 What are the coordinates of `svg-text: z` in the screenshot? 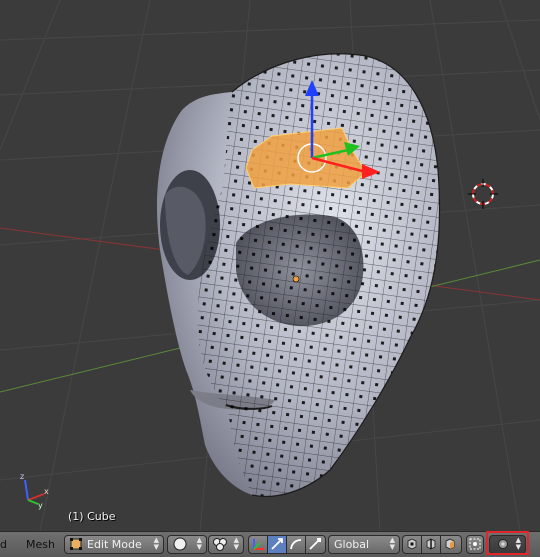 It's located at (22, 476).